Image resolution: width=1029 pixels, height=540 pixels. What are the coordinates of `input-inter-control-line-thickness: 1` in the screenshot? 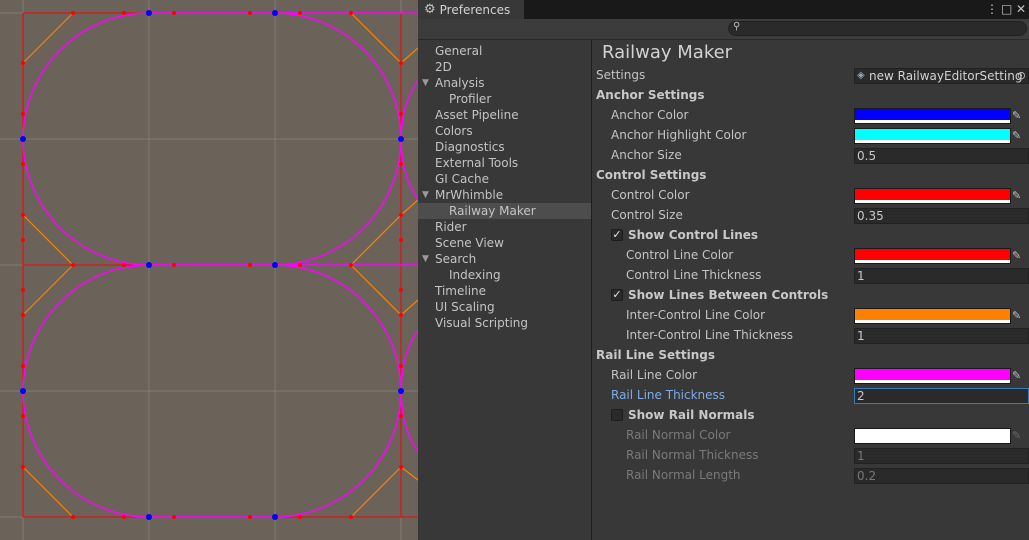 It's located at (941, 336).